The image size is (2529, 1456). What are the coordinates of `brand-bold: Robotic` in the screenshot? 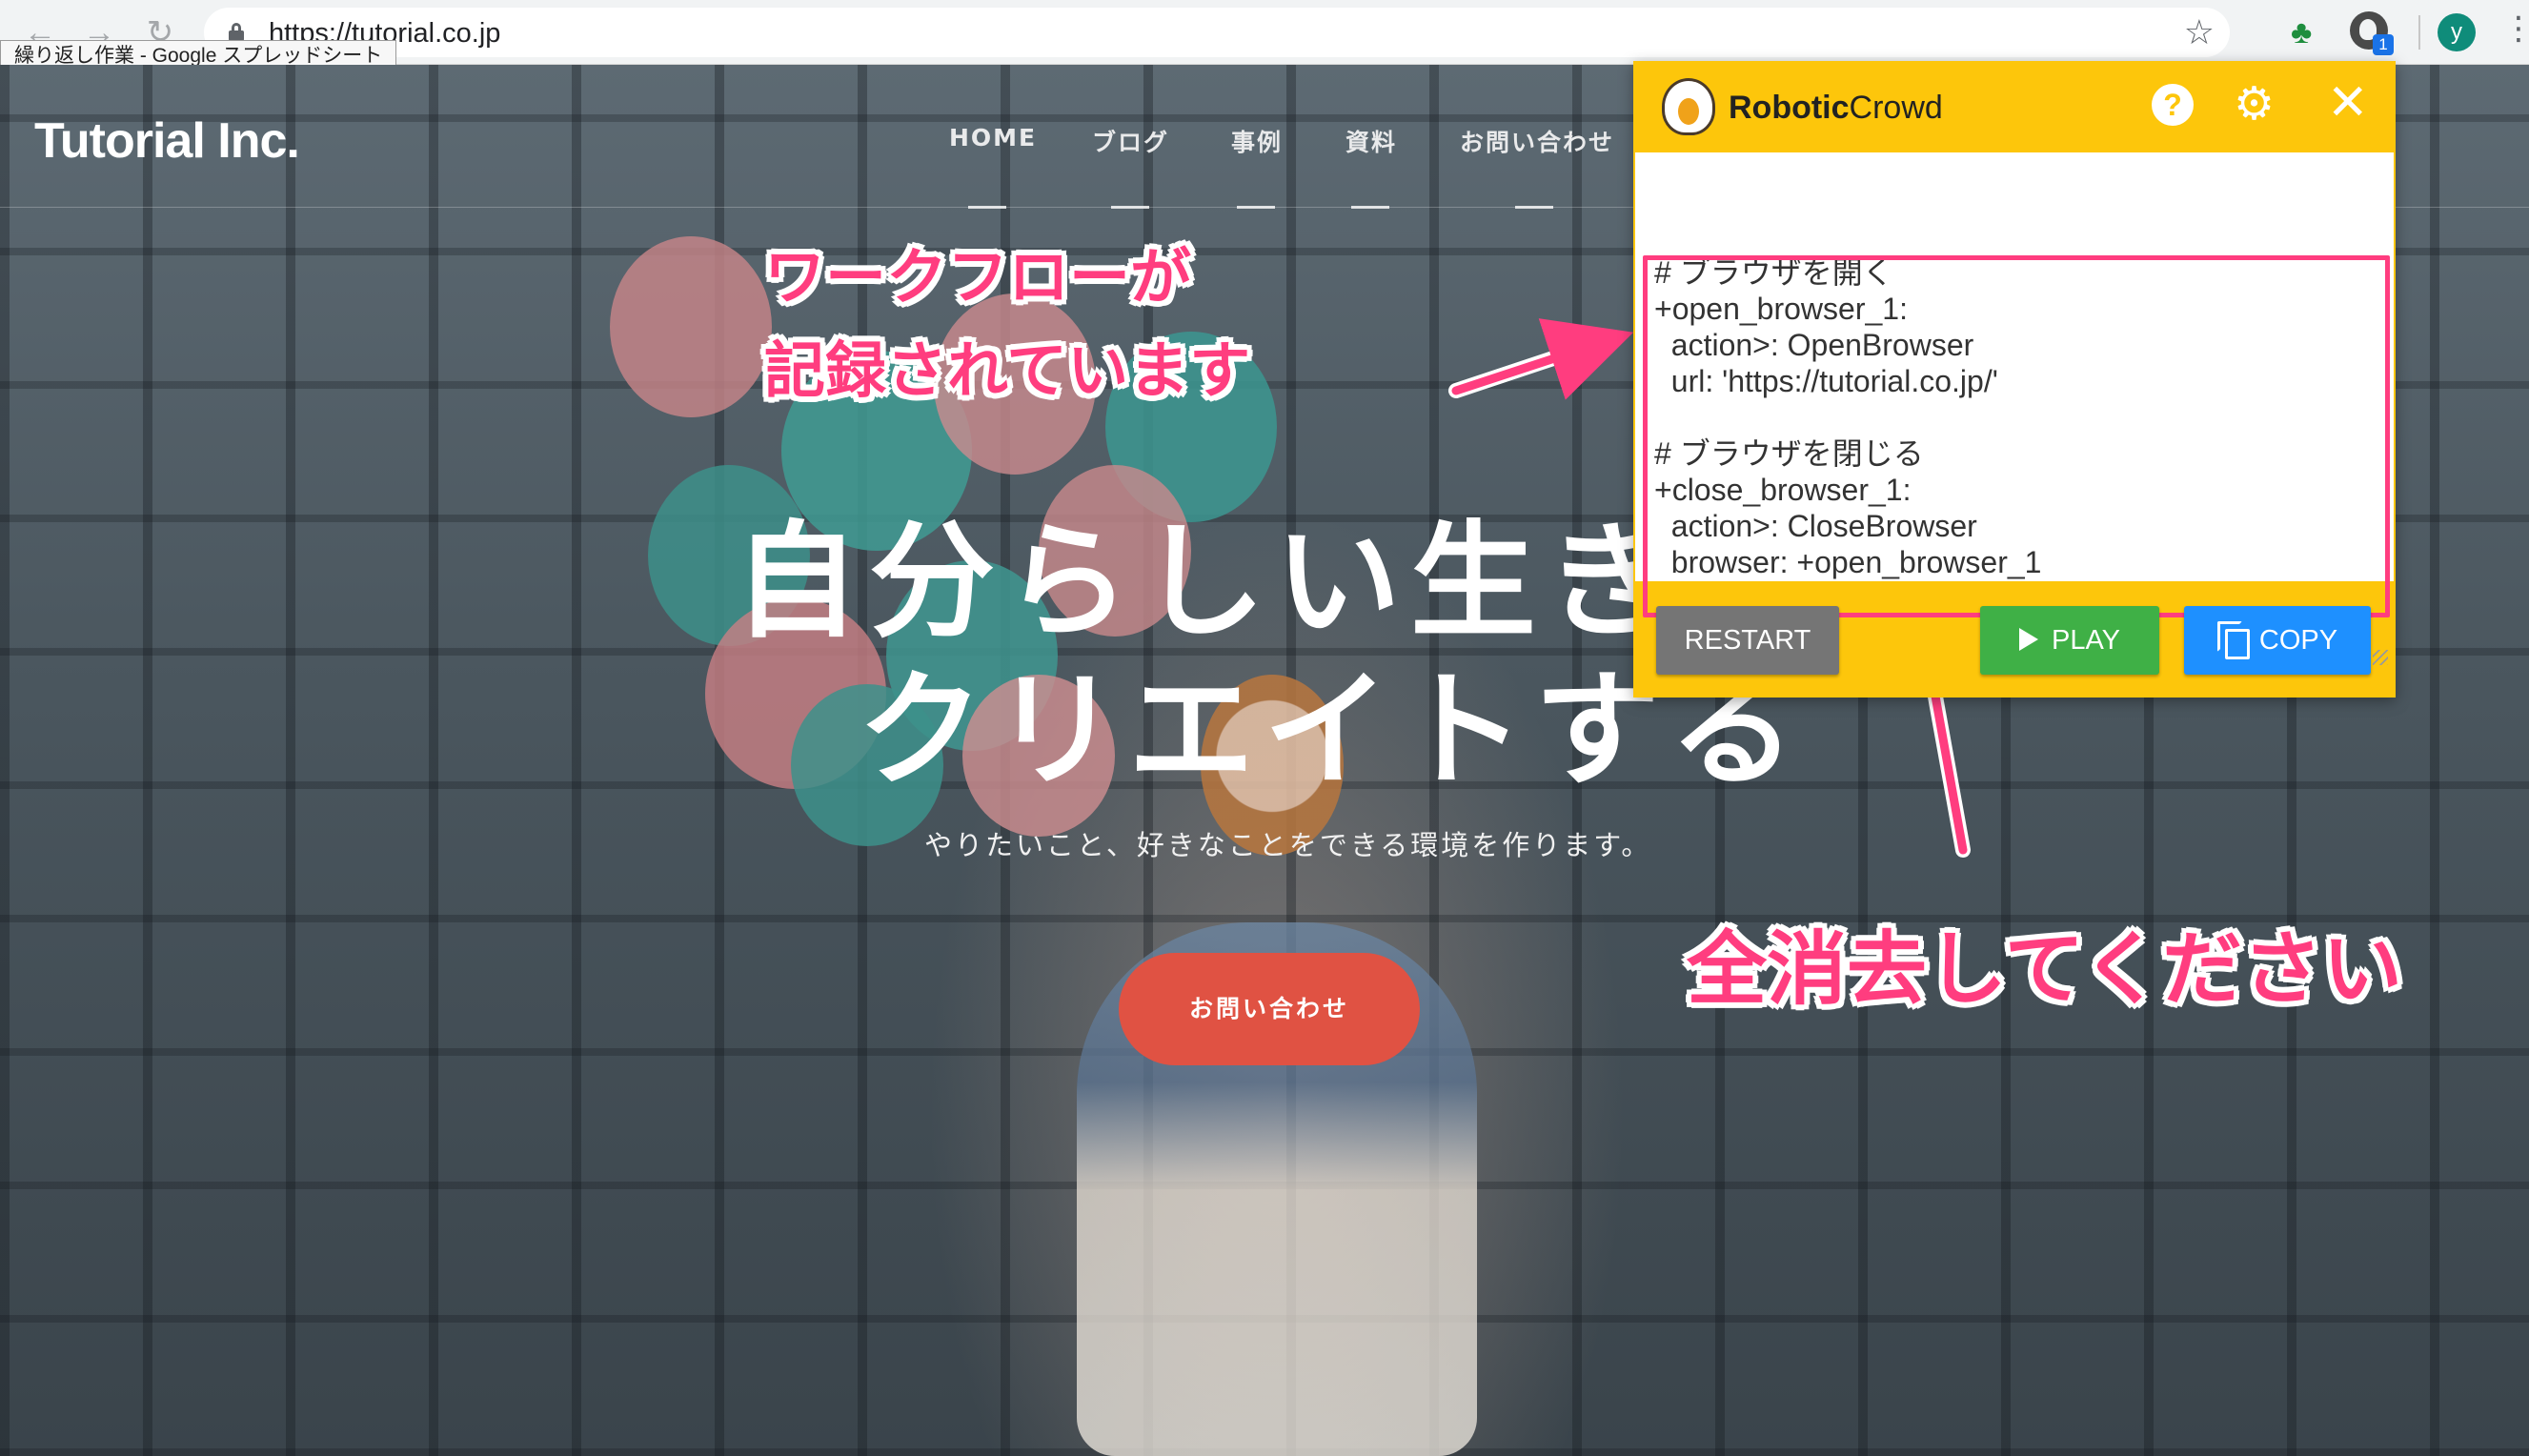 It's located at (1789, 108).